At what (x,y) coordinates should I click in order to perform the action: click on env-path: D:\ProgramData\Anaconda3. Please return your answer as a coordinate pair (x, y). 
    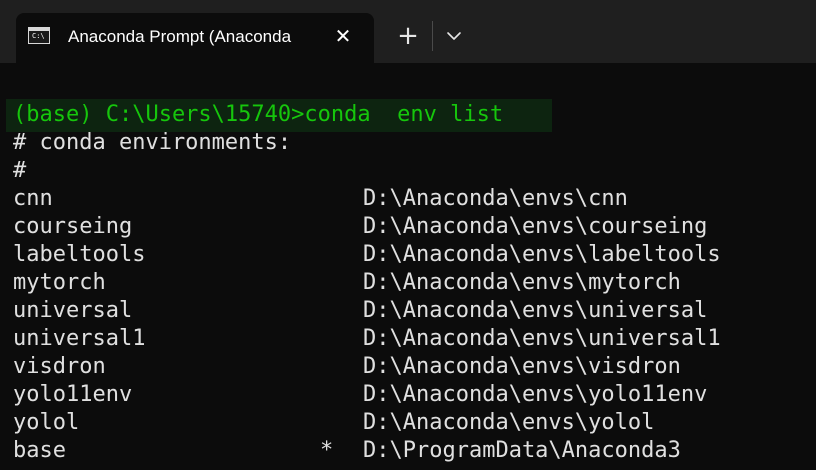
    Looking at the image, I should click on (522, 450).